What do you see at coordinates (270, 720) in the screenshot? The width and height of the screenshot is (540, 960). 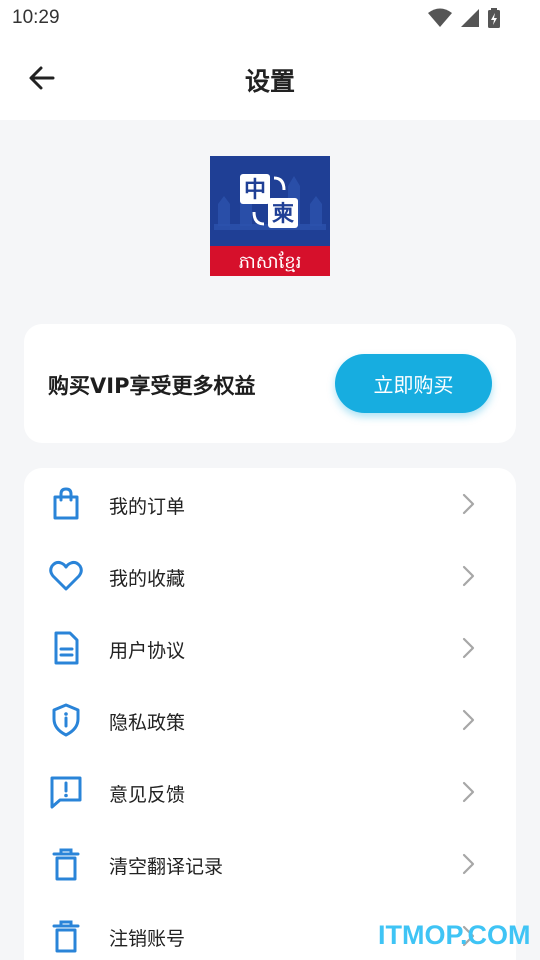 I see `menu-item-privacy-policy: 隐私政策` at bounding box center [270, 720].